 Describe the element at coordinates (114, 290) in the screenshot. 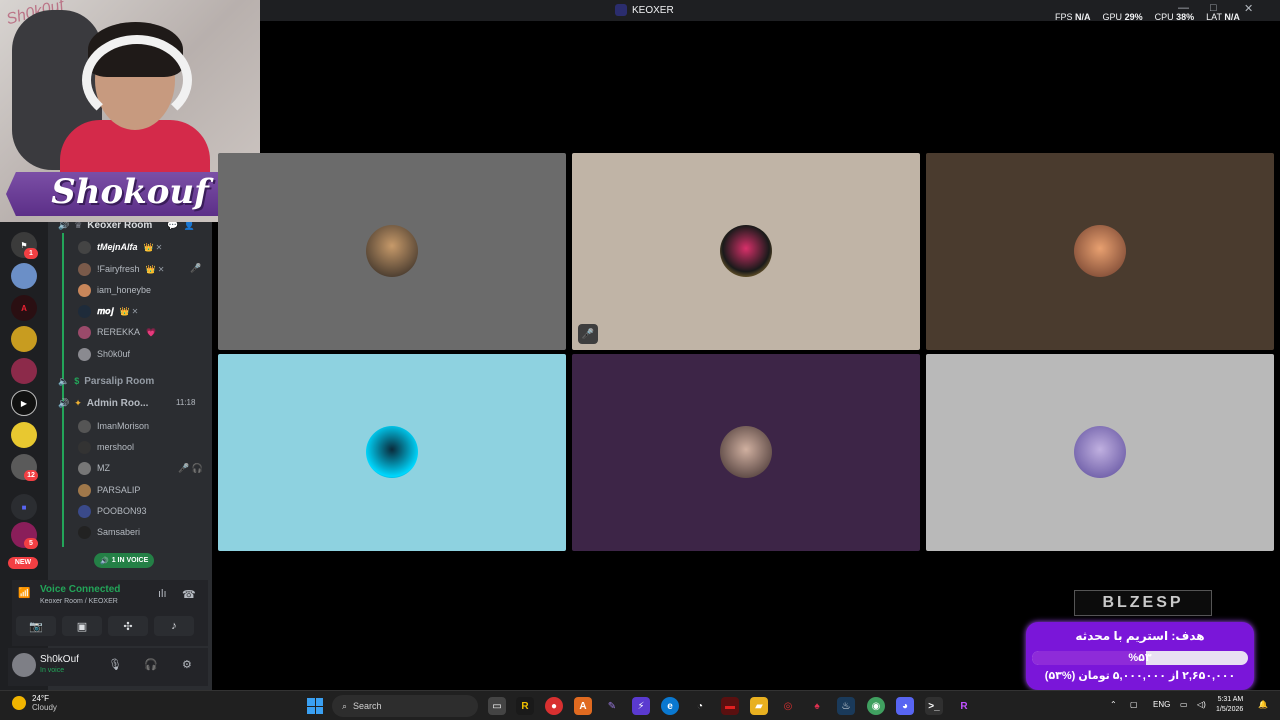

I see `voice-user: iam_honeybe` at that location.